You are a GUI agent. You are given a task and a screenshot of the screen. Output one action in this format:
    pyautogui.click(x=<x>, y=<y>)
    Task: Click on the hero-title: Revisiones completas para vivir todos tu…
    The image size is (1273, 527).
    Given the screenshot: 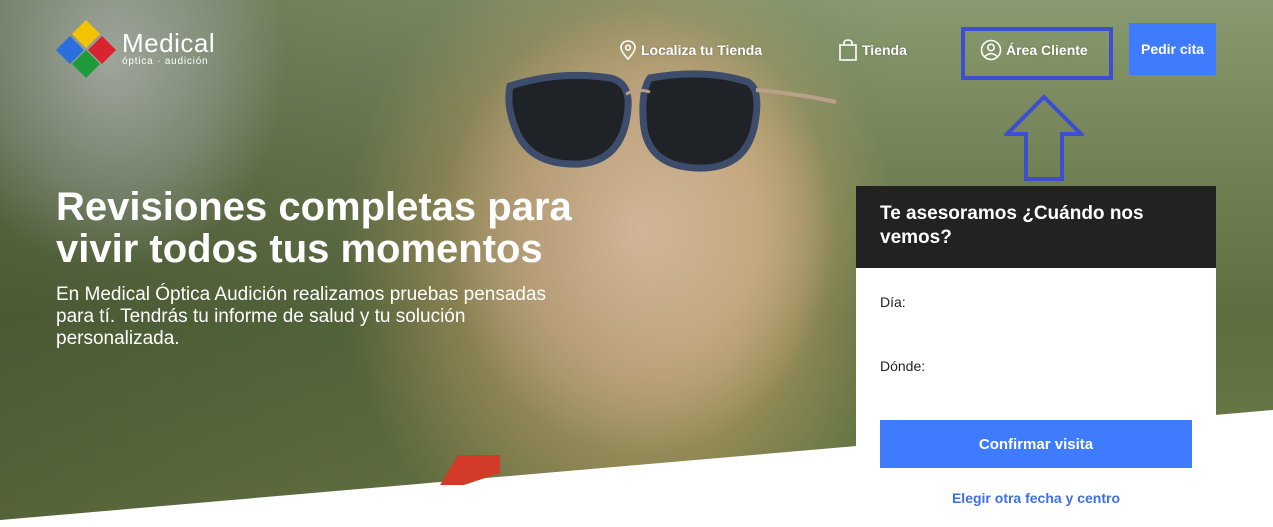 What is the action you would take?
    pyautogui.click(x=314, y=228)
    